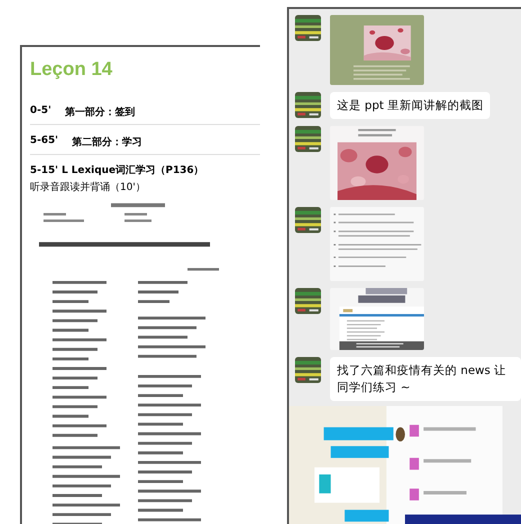 The width and height of the screenshot is (521, 524). What do you see at coordinates (88, 187) in the screenshot?
I see `instruction-text: 听录音跟读并背诵（10'）` at bounding box center [88, 187].